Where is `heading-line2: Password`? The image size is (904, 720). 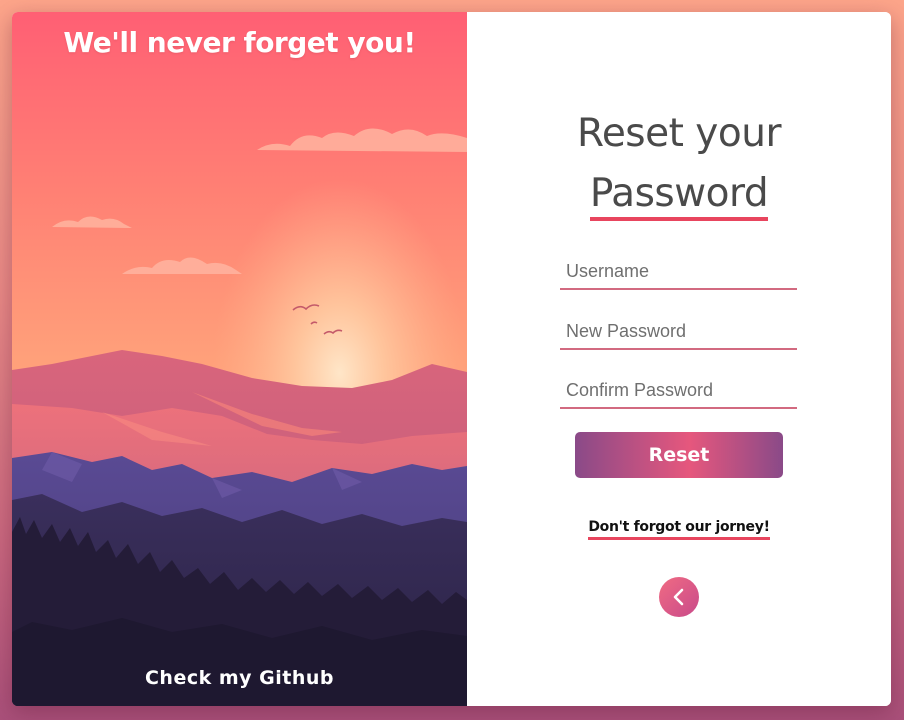
heading-line2: Password is located at coordinates (679, 196).